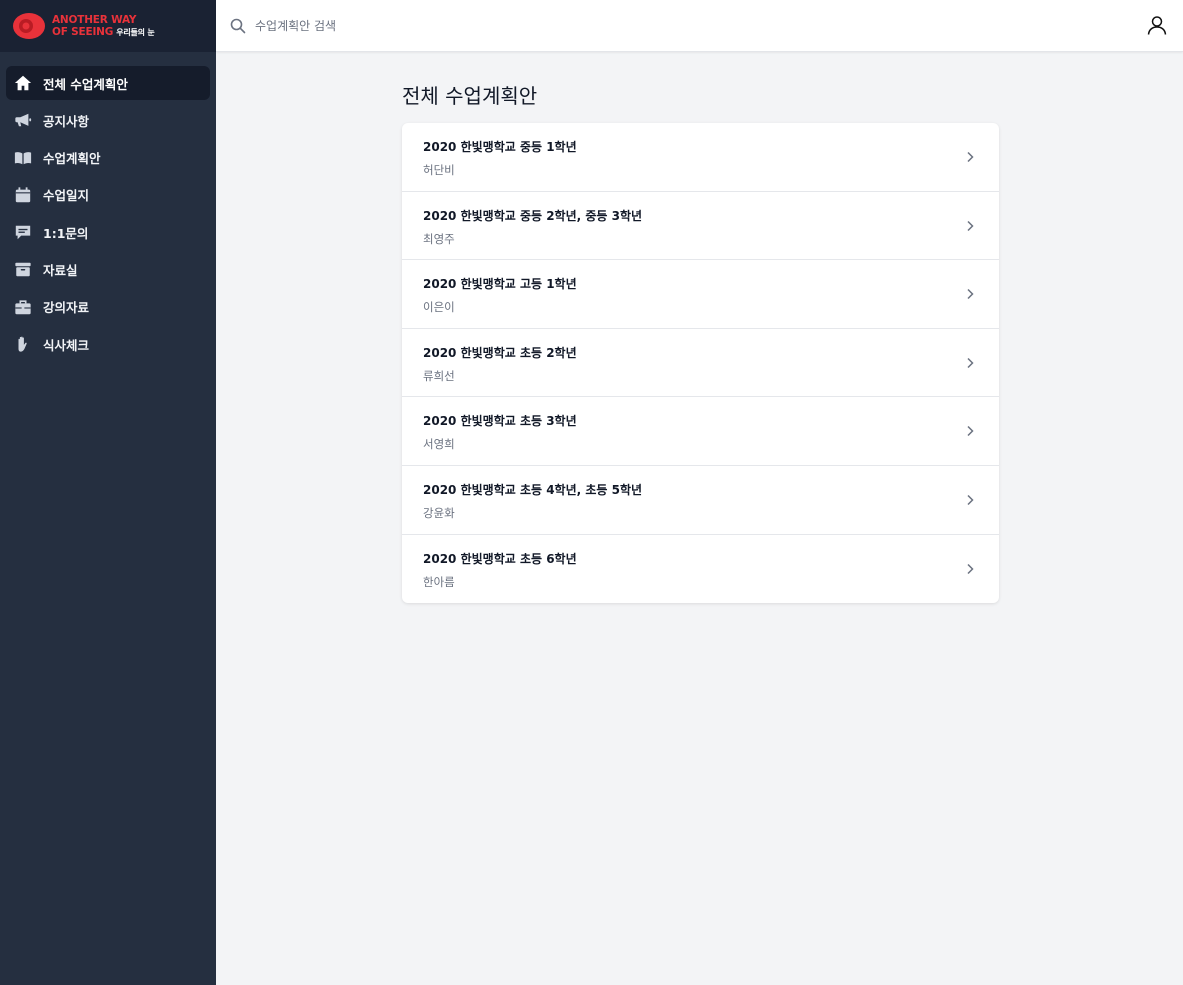 The image size is (1183, 985). Describe the element at coordinates (555, 25) in the screenshot. I see `search-input` at that location.